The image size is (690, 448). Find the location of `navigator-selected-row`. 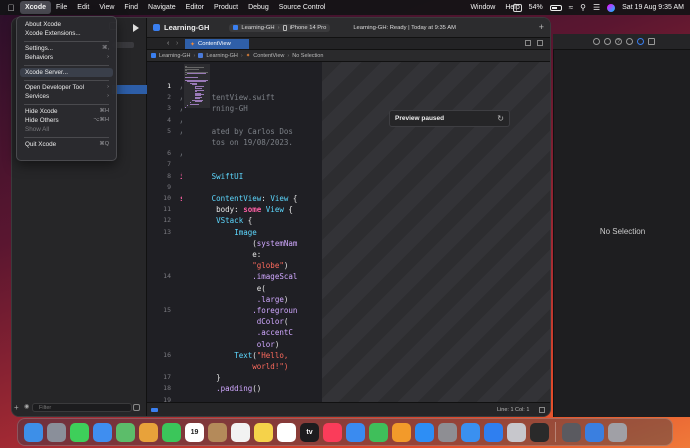

navigator-selected-row is located at coordinates (129, 89).